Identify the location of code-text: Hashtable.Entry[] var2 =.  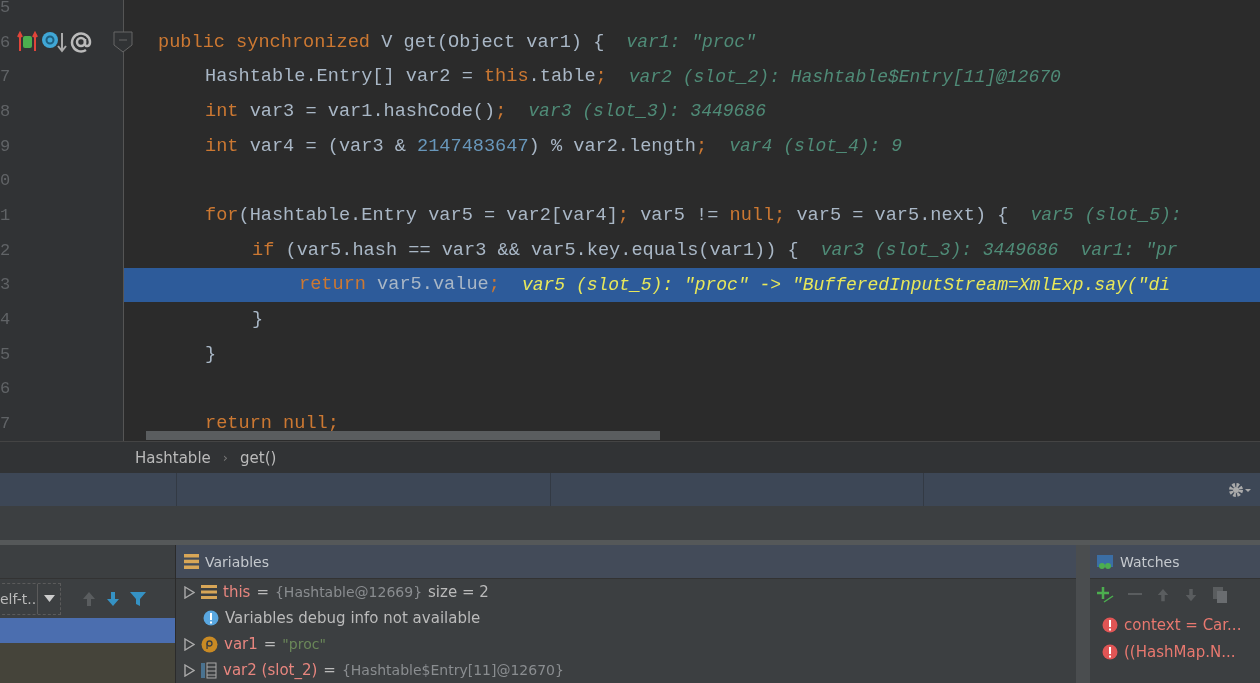
(339, 77).